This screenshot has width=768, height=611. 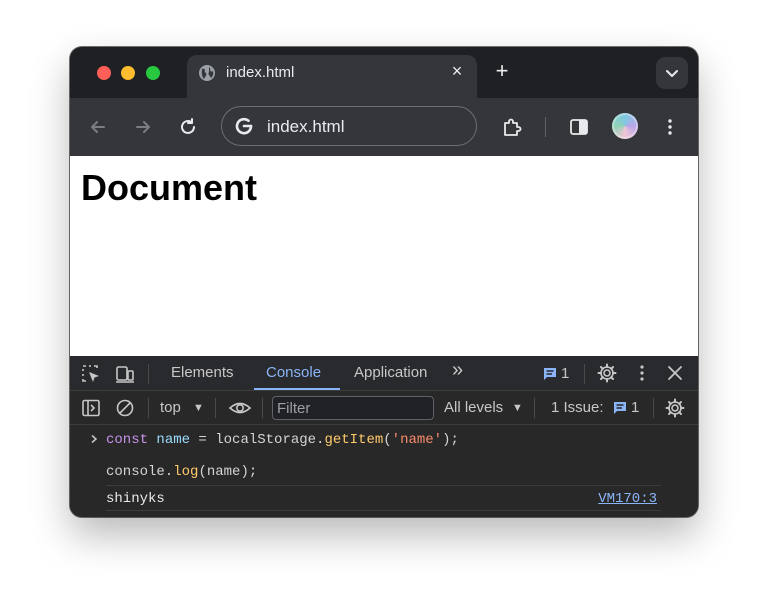 I want to click on tab-elements: Elements, so click(x=202, y=373).